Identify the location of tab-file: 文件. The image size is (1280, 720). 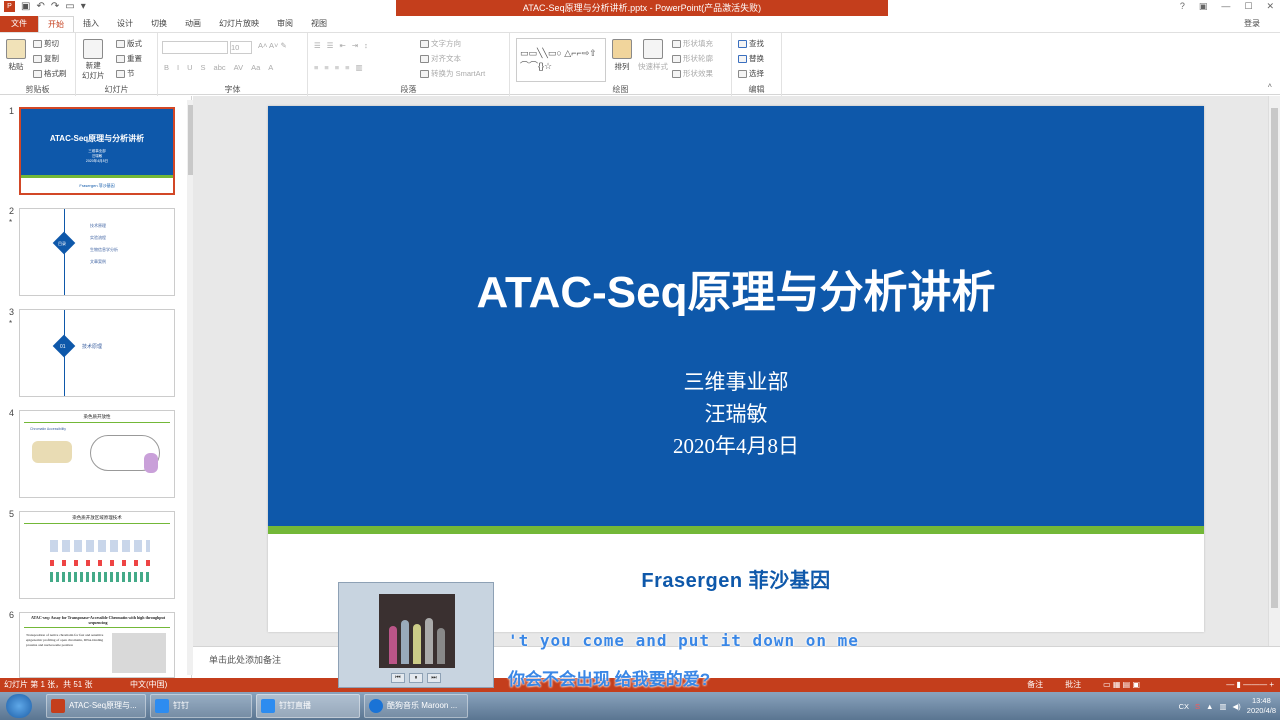
(19, 24).